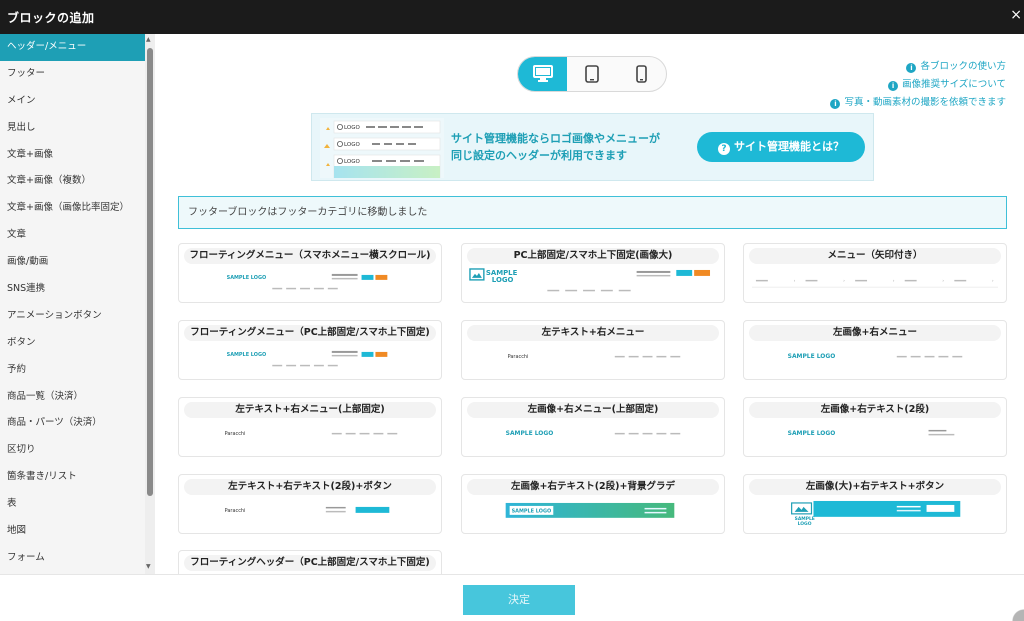  I want to click on question-icon: ?, so click(724, 149).